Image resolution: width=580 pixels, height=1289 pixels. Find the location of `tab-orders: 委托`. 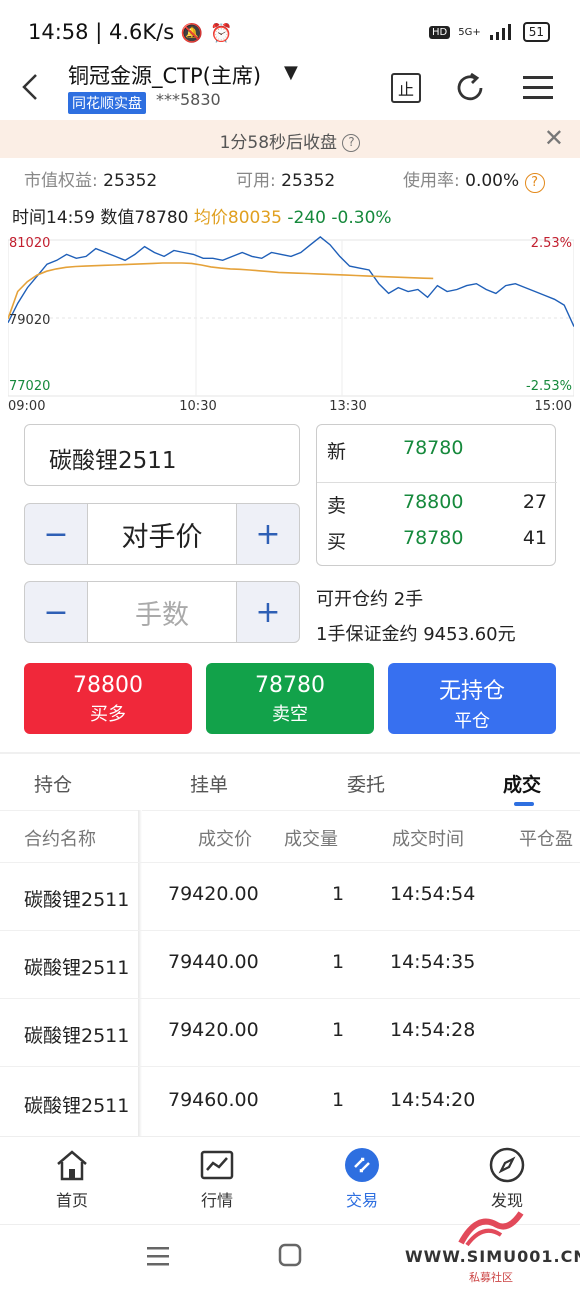

tab-orders: 委托 is located at coordinates (366, 783).